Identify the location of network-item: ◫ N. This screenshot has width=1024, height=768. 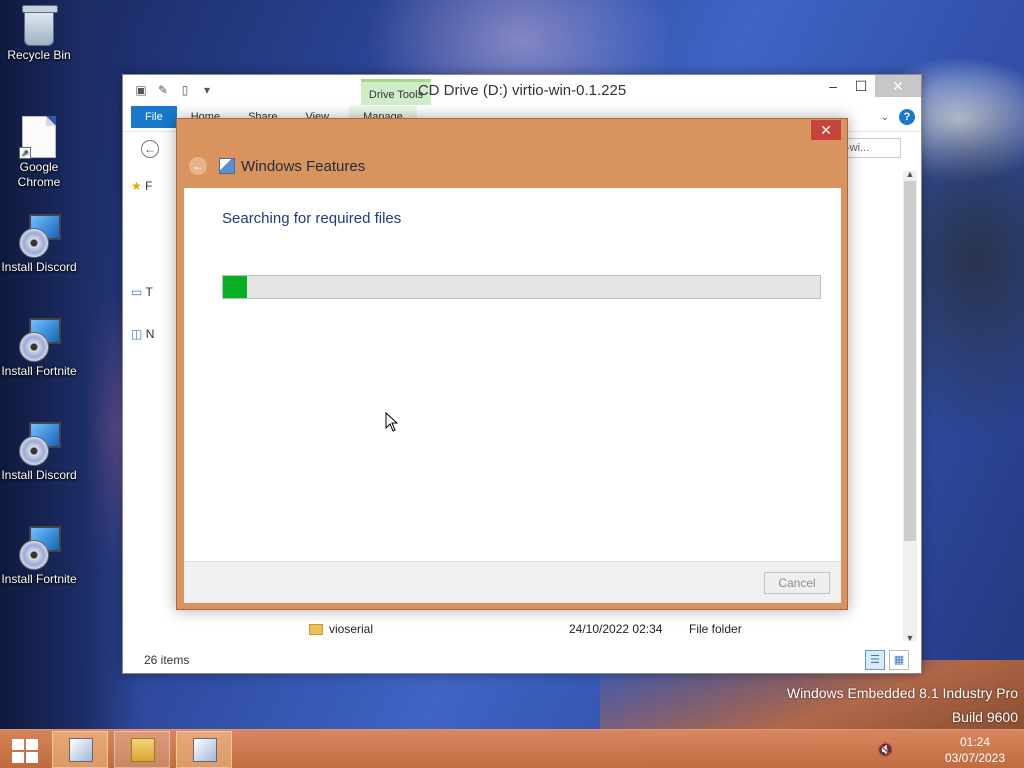
(145, 334).